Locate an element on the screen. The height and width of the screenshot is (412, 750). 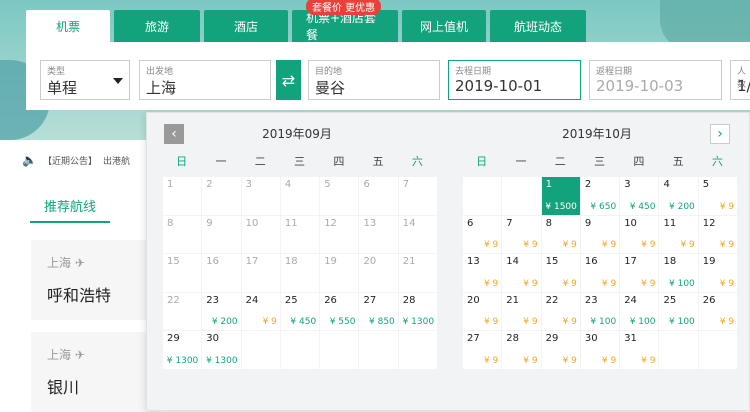
day-number: 3 is located at coordinates (627, 184).